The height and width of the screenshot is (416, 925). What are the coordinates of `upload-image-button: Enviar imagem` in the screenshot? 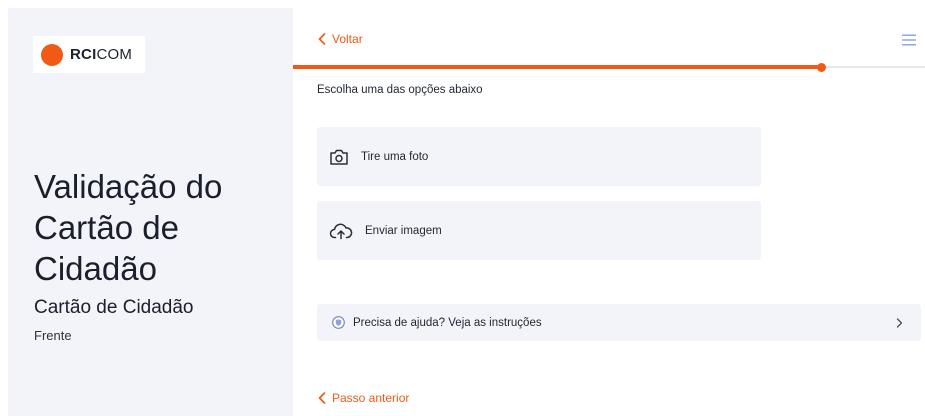 It's located at (539, 230).